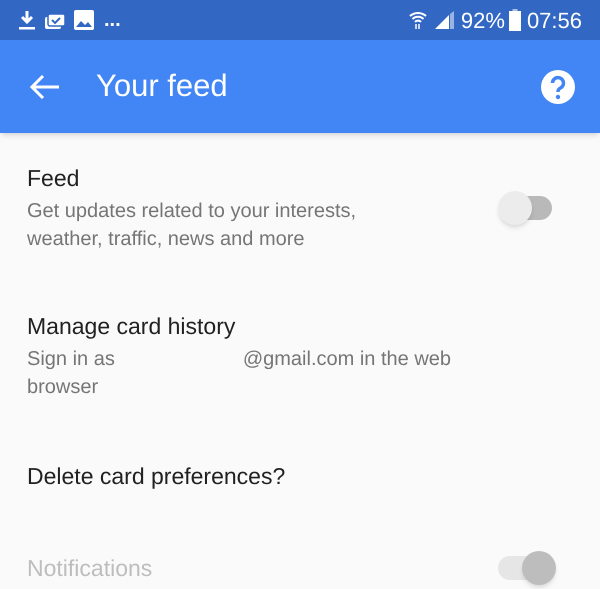 The image size is (600, 589). Describe the element at coordinates (27, 20) in the screenshot. I see `download-icon` at that location.